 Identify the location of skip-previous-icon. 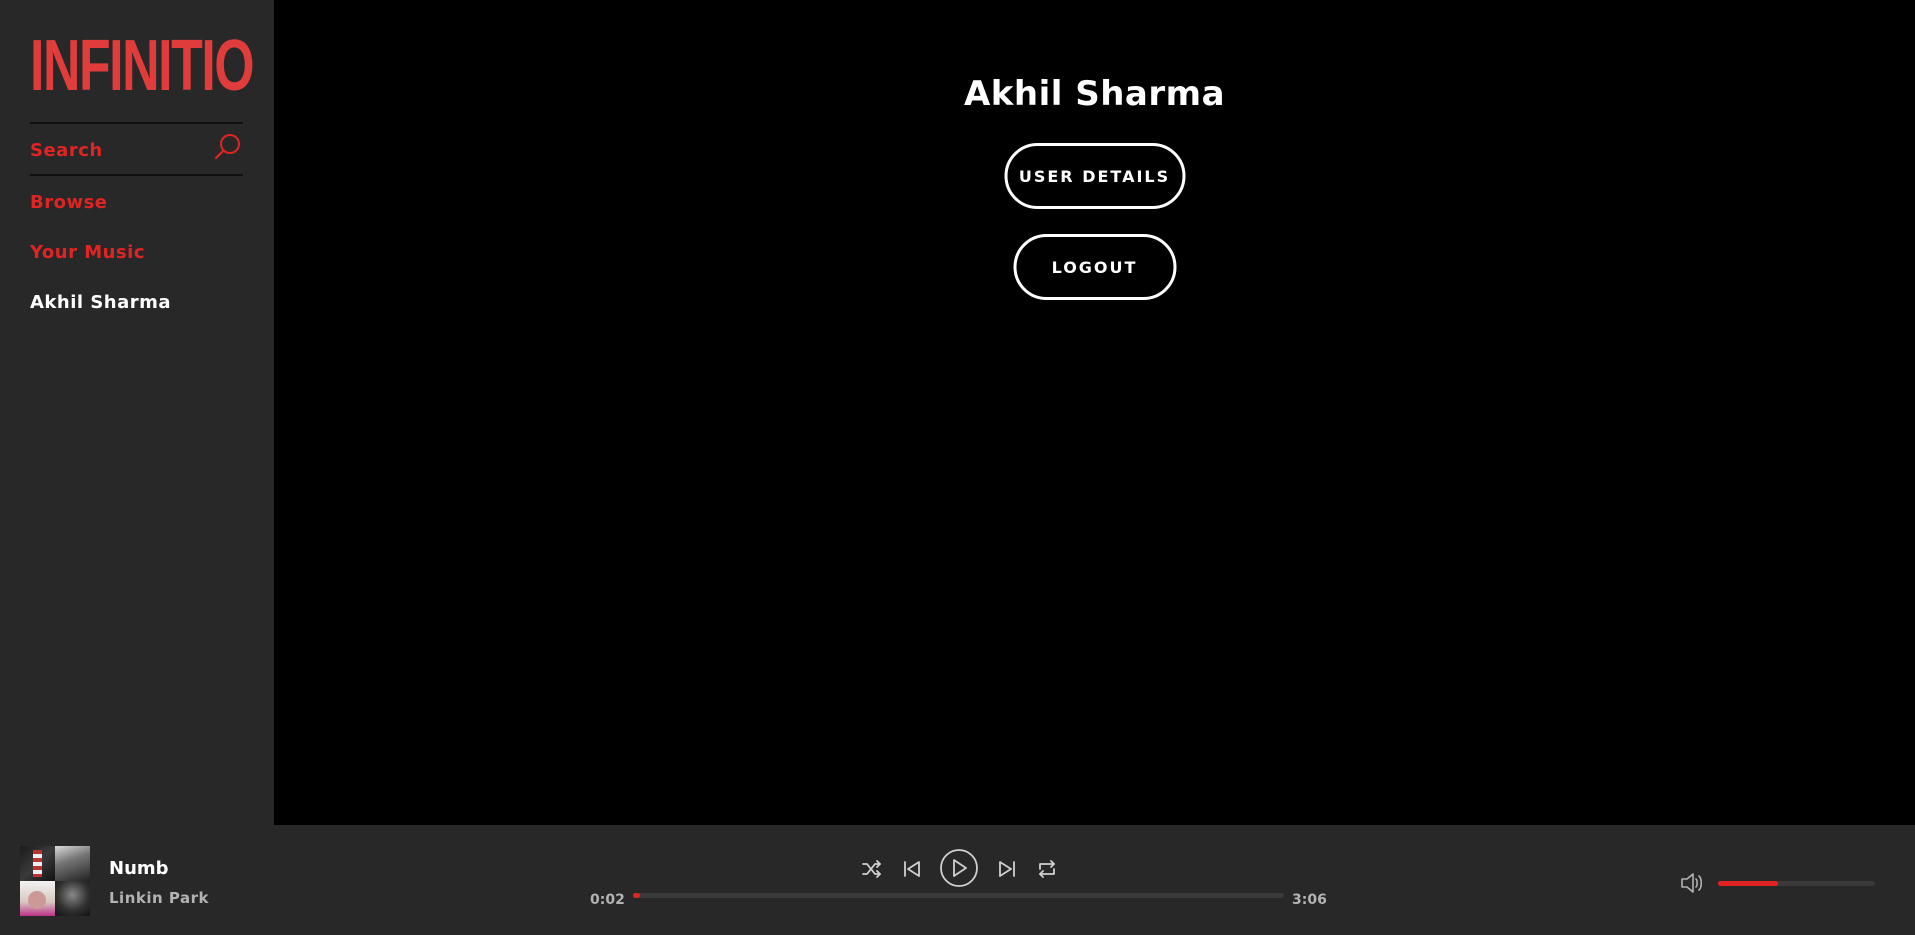
(912, 869).